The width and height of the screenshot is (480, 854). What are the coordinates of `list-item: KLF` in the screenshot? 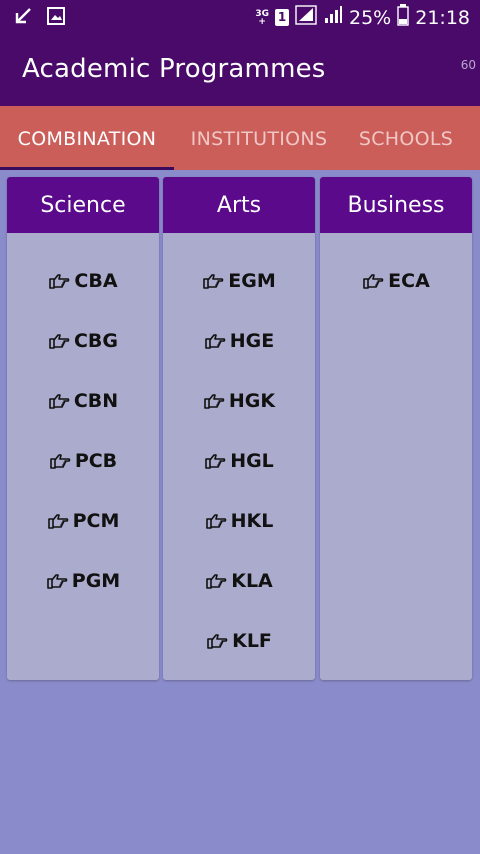 It's located at (239, 641).